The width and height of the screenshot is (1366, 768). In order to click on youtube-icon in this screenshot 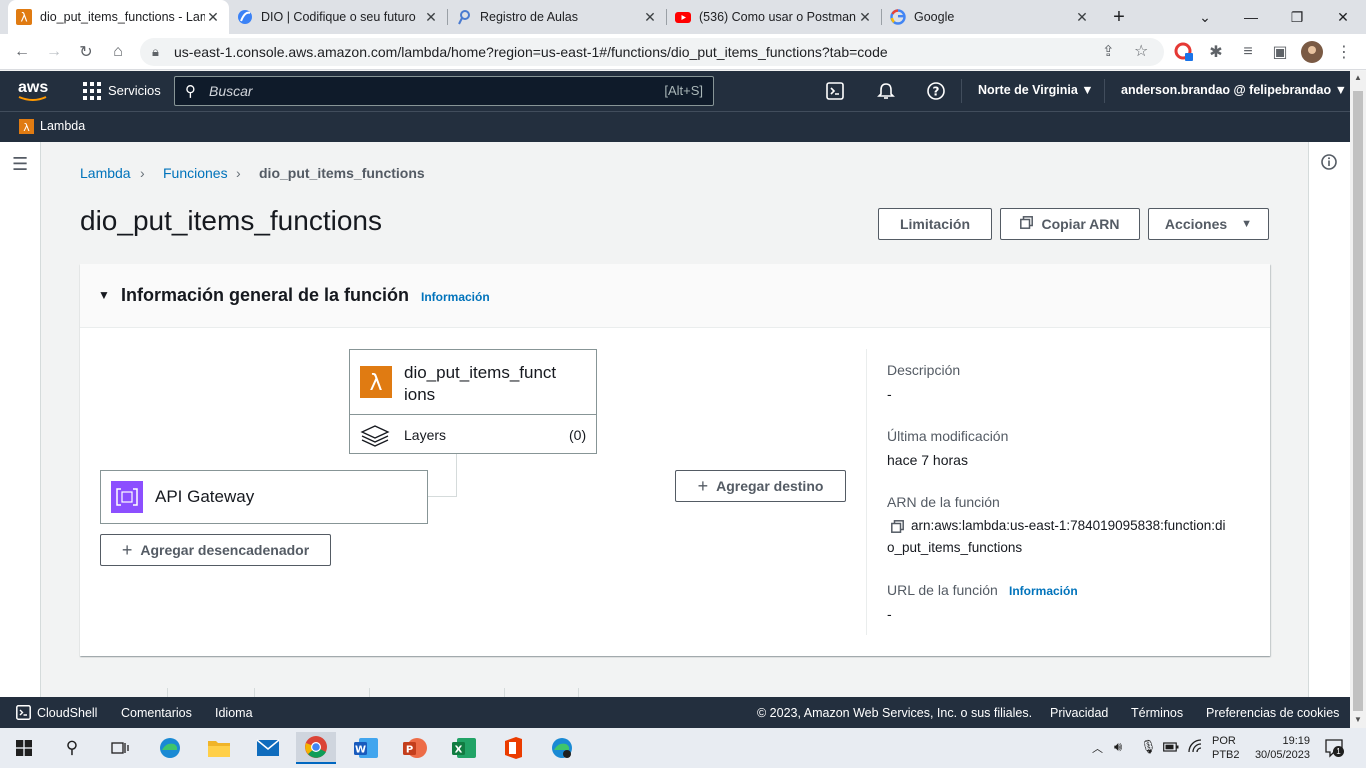, I will do `click(683, 17)`.